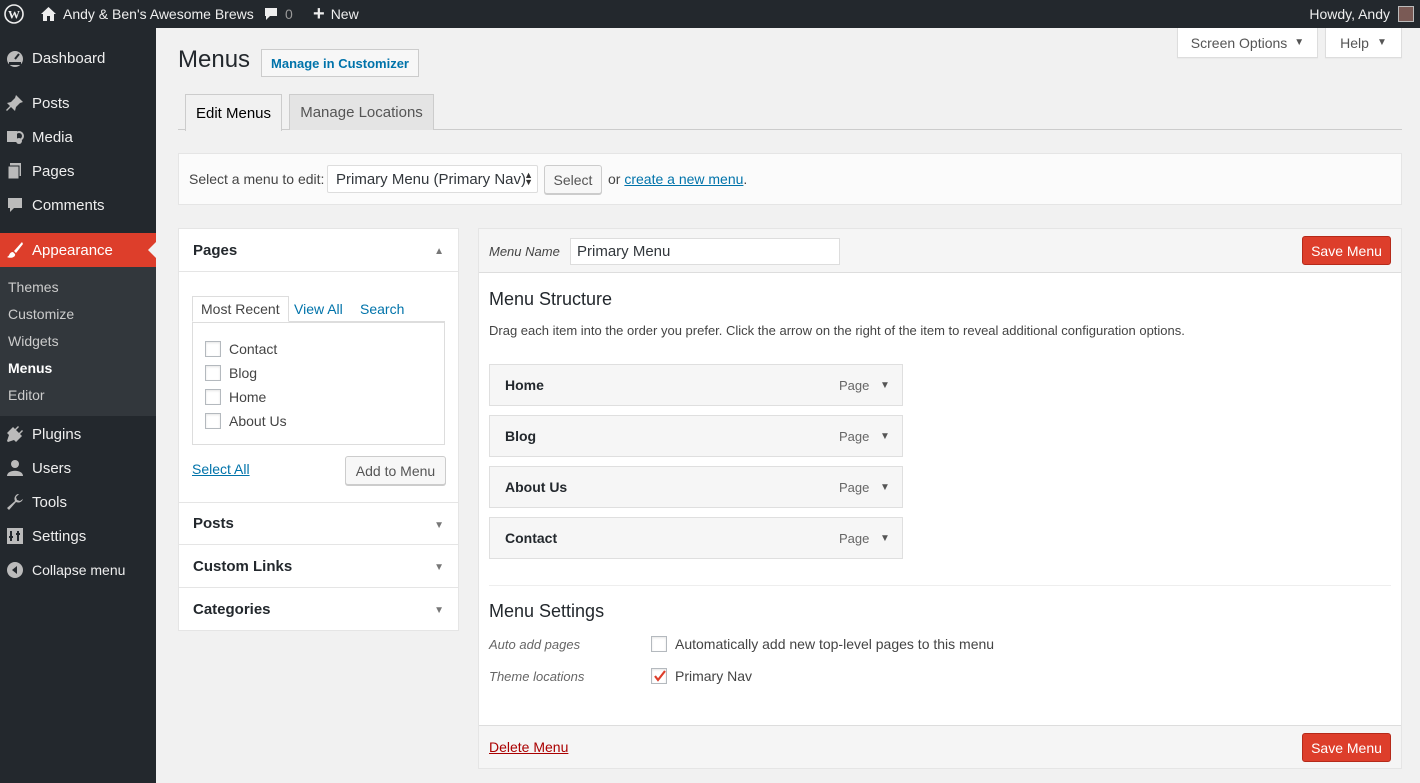 The height and width of the screenshot is (783, 1420). Describe the element at coordinates (705, 251) in the screenshot. I see `menu-name-input: Primary Menu` at that location.